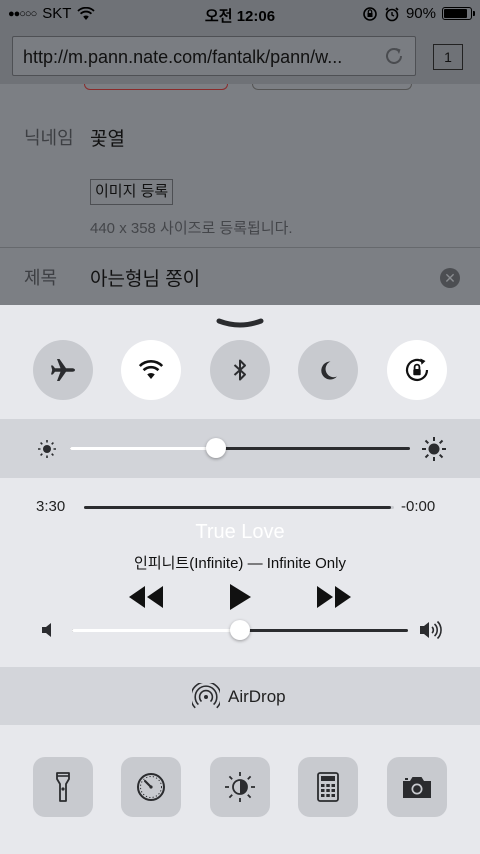 The height and width of the screenshot is (854, 480). Describe the element at coordinates (240, 630) in the screenshot. I see `volume-slider-knob` at that location.